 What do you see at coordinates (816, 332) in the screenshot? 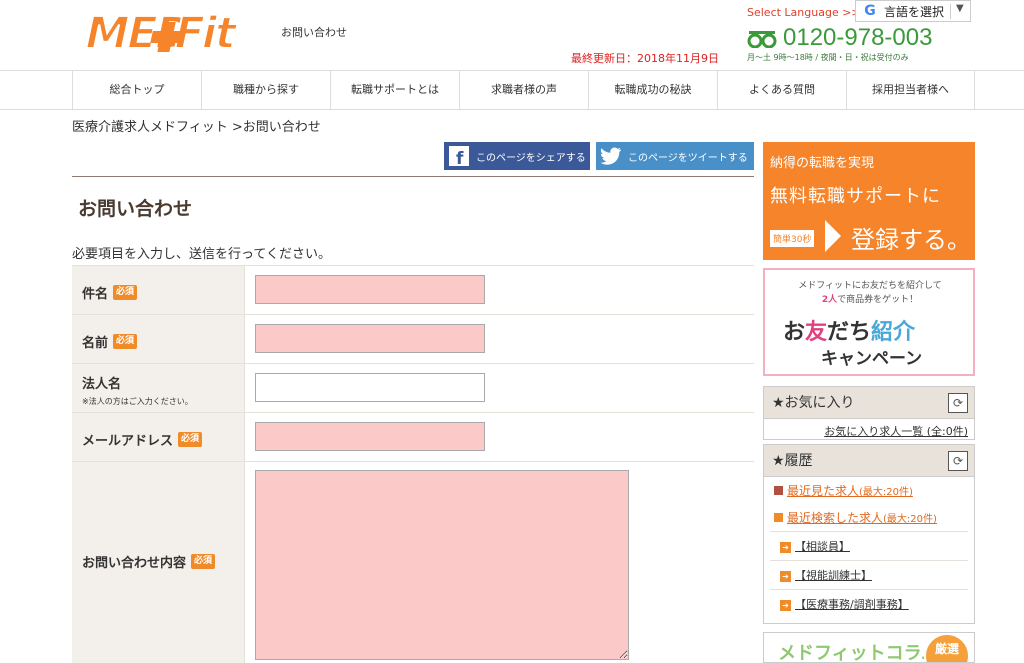
I see `friend-title-b: 友` at bounding box center [816, 332].